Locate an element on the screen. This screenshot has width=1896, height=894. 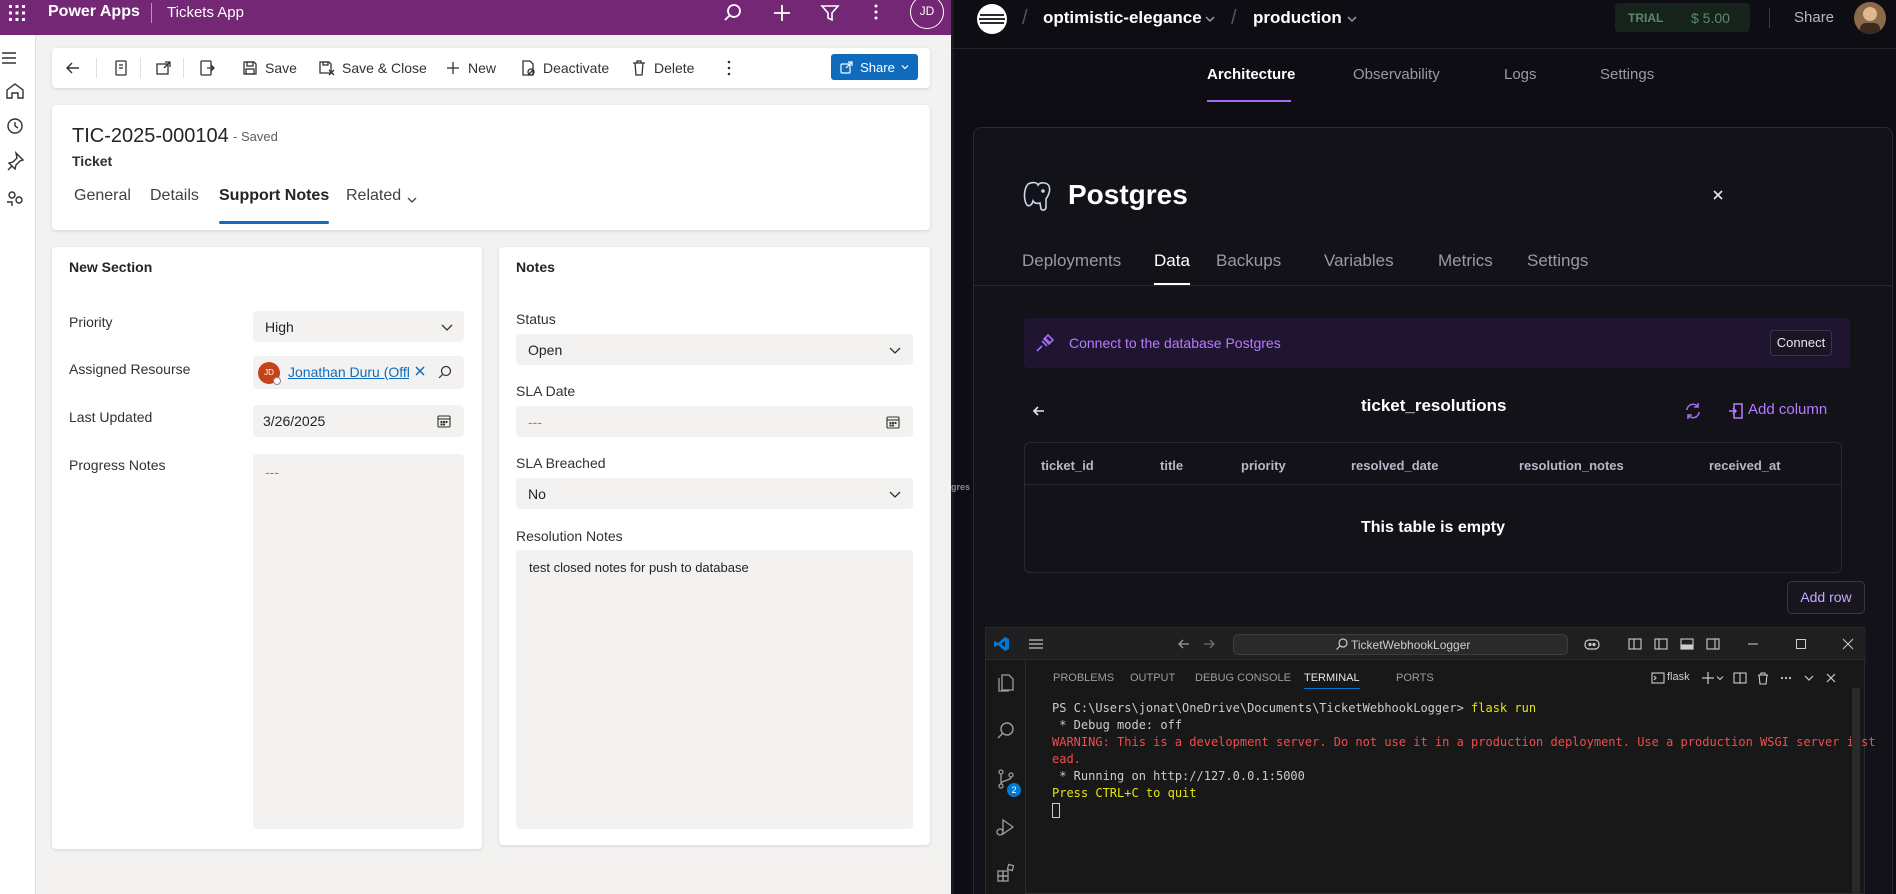
sla-date-field: --- is located at coordinates (714, 421).